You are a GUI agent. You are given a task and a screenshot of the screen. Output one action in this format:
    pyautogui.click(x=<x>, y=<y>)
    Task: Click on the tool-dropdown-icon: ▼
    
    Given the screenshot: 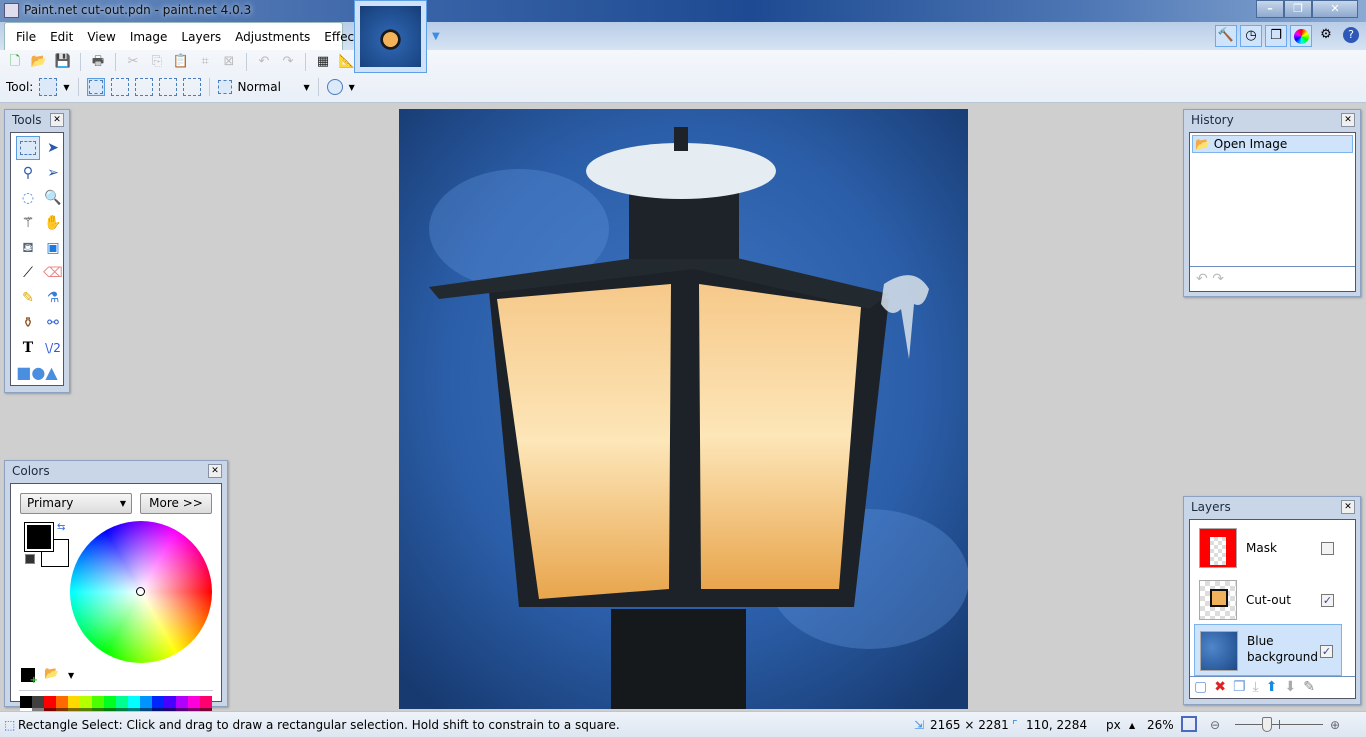 What is the action you would take?
    pyautogui.click(x=66, y=87)
    